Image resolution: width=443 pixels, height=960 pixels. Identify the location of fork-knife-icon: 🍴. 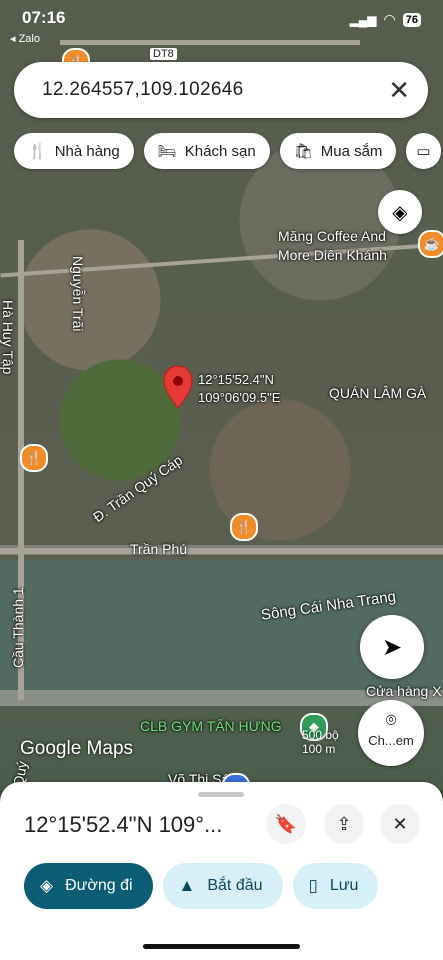
(37, 151).